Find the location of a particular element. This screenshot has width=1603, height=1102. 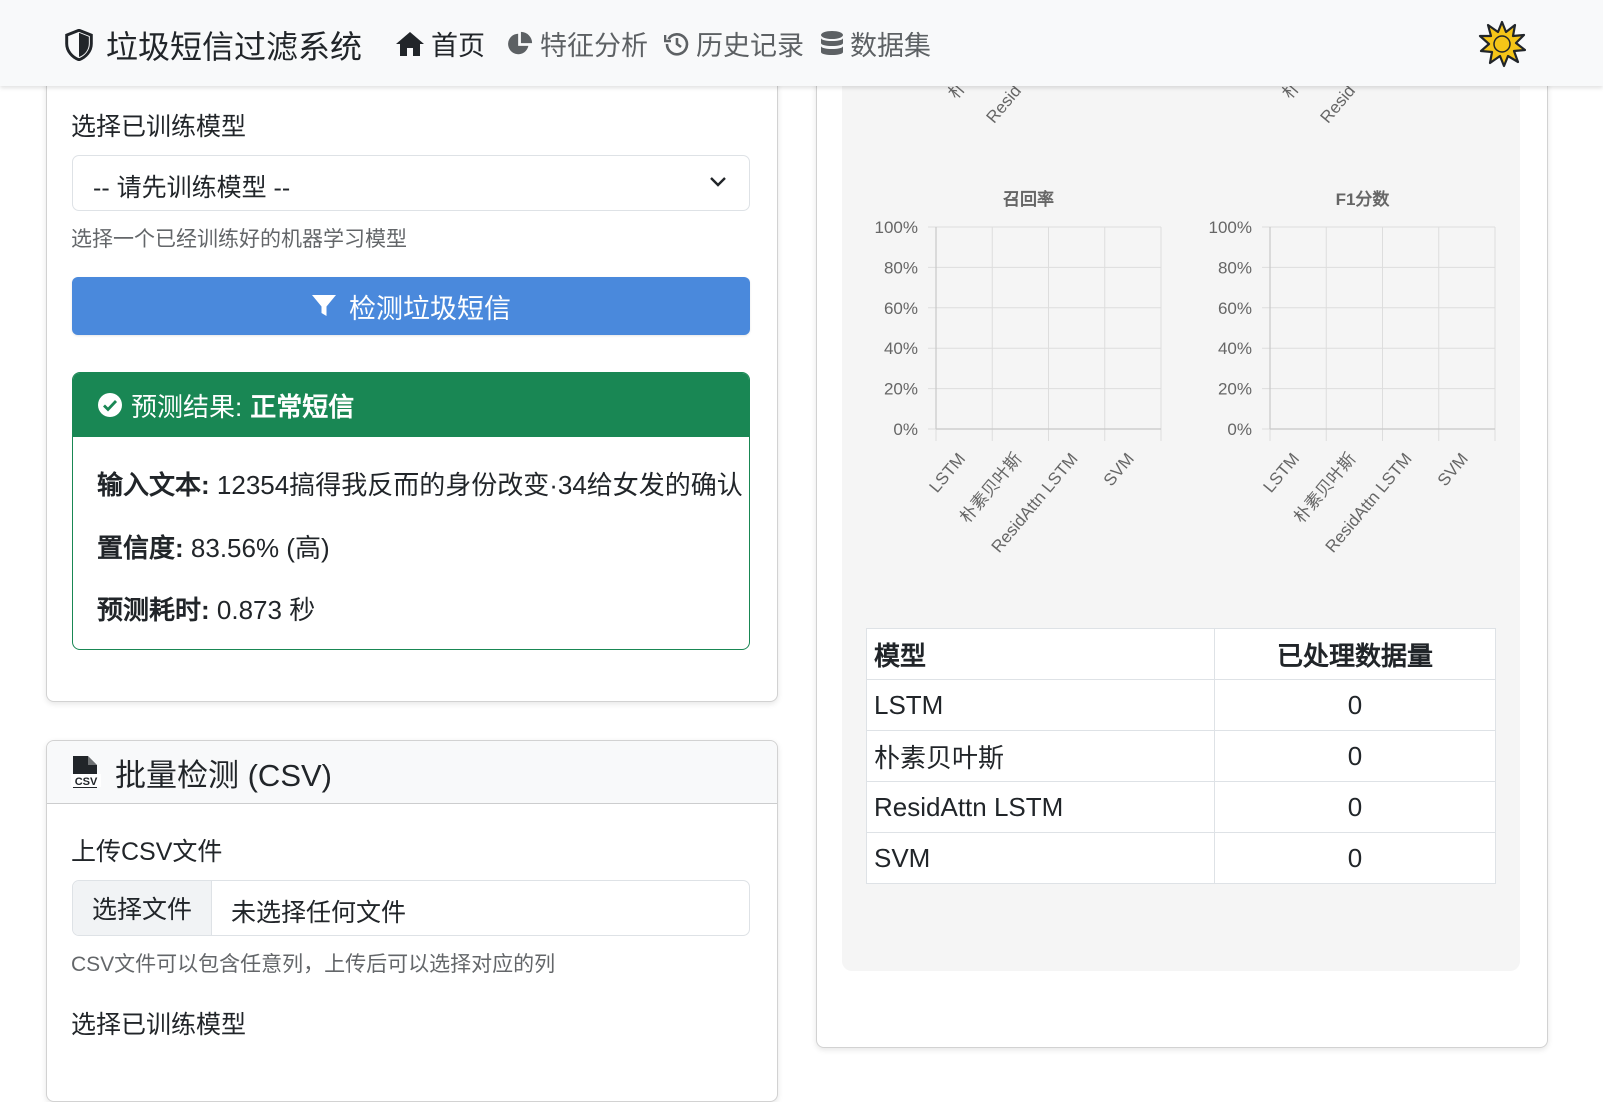

csv-file-input: 选择文件 未选择任何文件 is located at coordinates (411, 908).